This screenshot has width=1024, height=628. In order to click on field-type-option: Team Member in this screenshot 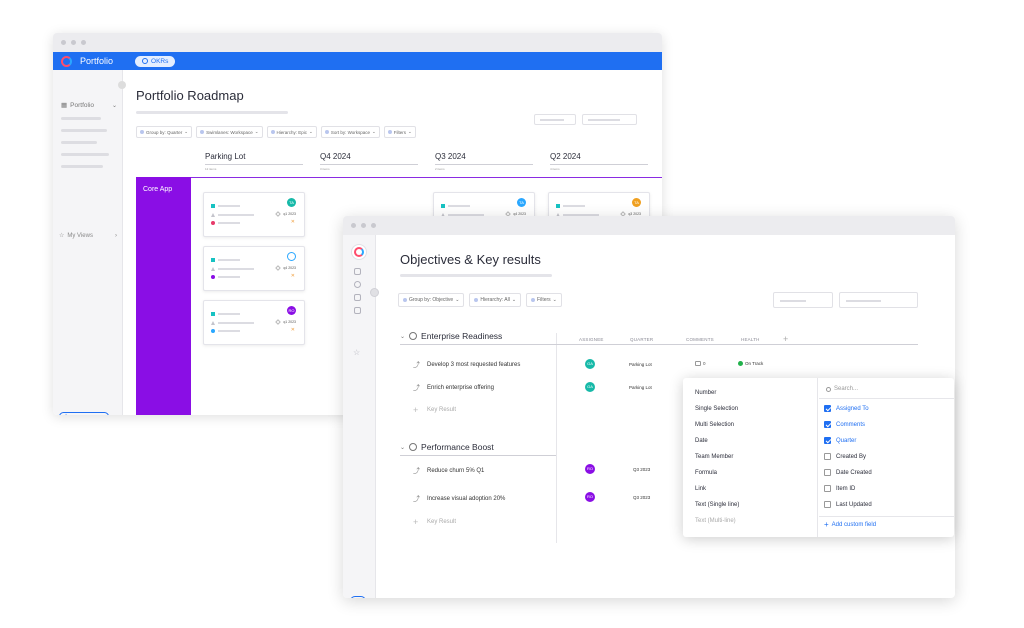, I will do `click(714, 457)`.